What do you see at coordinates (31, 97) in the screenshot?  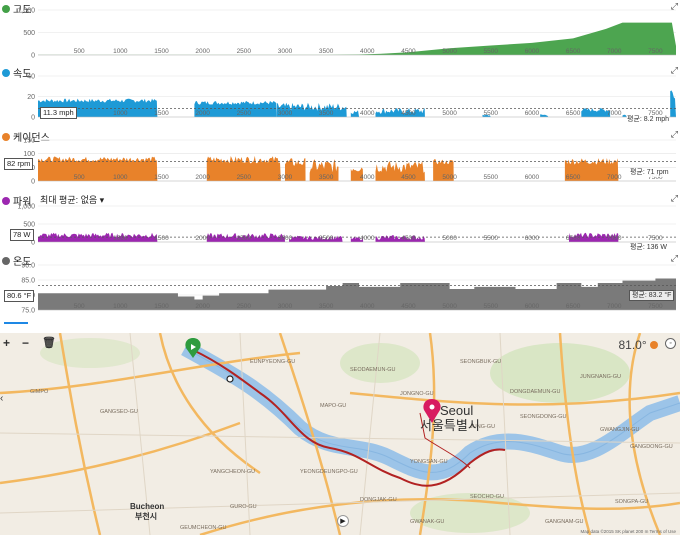 I see `y-tick-label: 20` at bounding box center [31, 97].